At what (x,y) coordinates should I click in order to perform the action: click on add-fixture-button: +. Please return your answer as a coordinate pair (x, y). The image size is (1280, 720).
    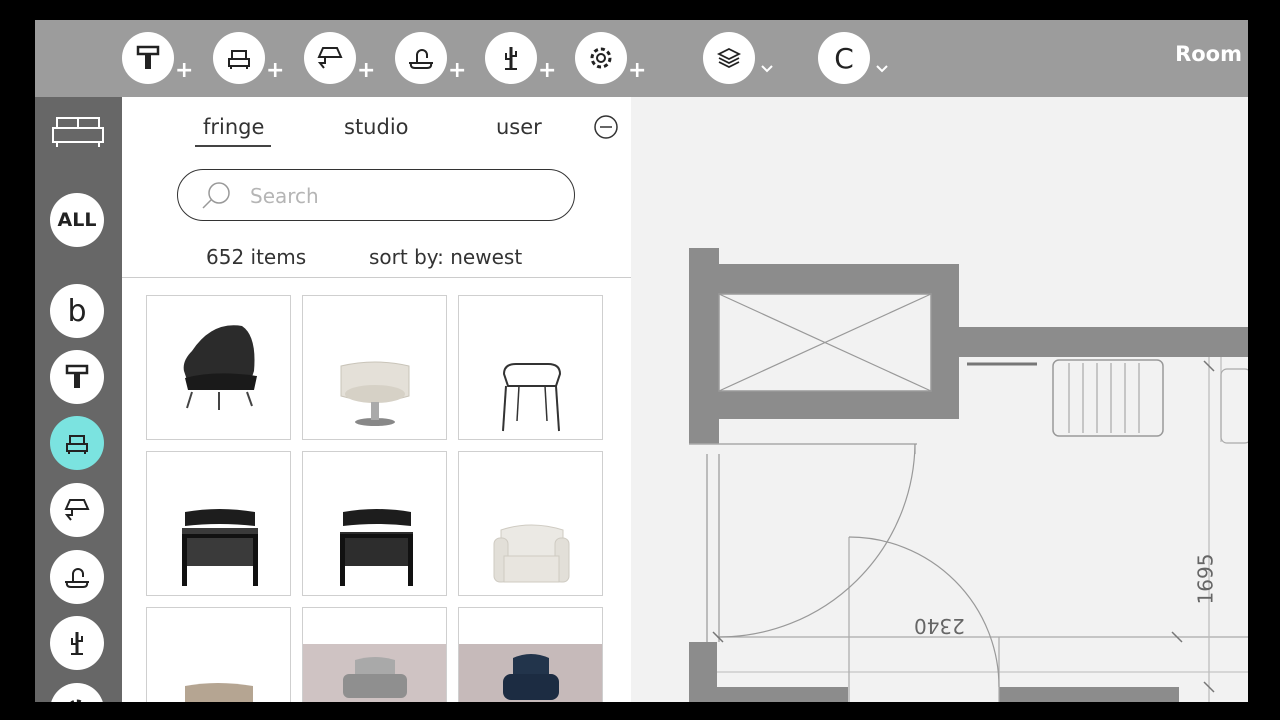
    Looking at the image, I should click on (430, 58).